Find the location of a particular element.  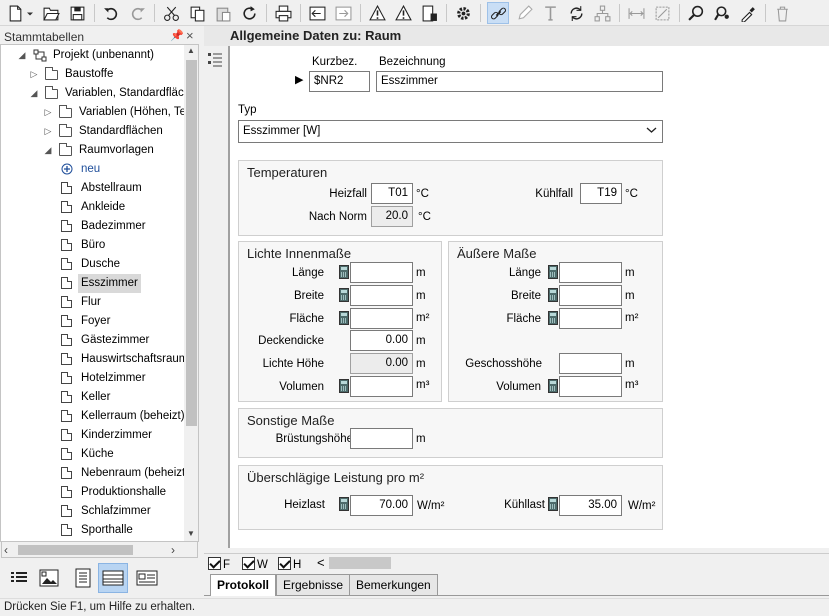

tree-node: Hotelzimmer is located at coordinates (93, 378).